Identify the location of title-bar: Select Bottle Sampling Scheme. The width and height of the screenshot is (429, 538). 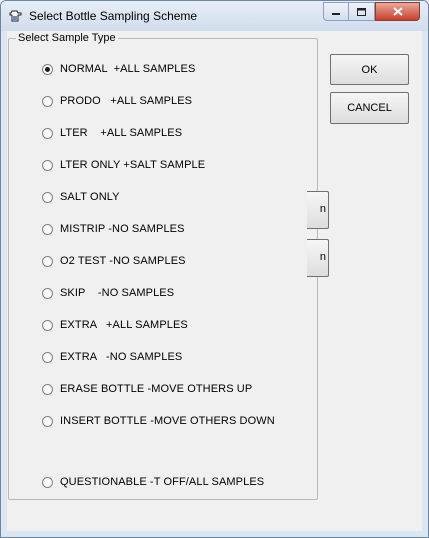
(214, 16).